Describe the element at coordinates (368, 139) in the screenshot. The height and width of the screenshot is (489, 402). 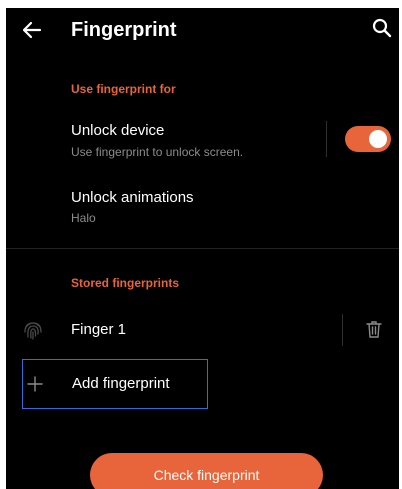
I see `unlock-device-toggle` at that location.